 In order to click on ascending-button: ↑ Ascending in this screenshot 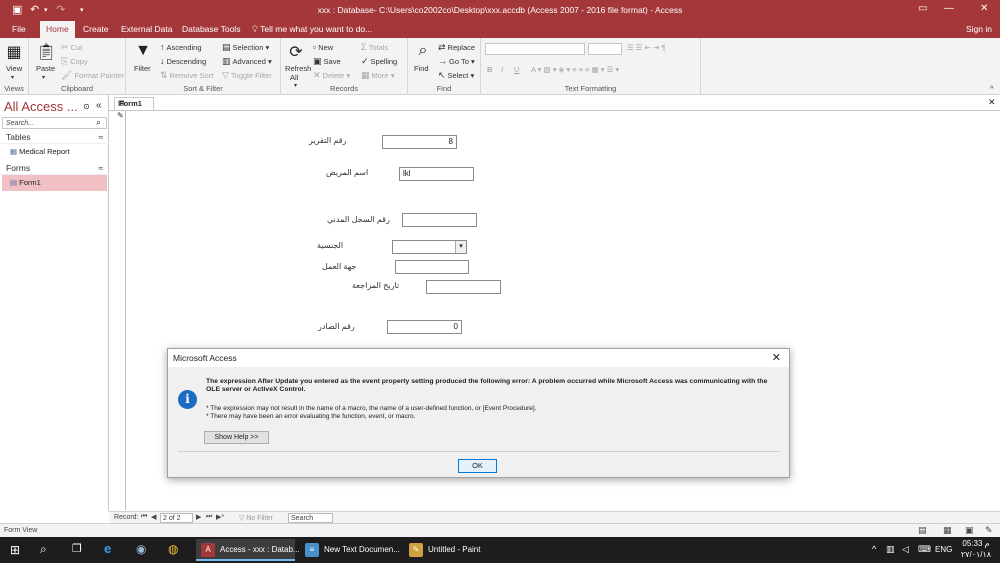, I will do `click(181, 47)`.